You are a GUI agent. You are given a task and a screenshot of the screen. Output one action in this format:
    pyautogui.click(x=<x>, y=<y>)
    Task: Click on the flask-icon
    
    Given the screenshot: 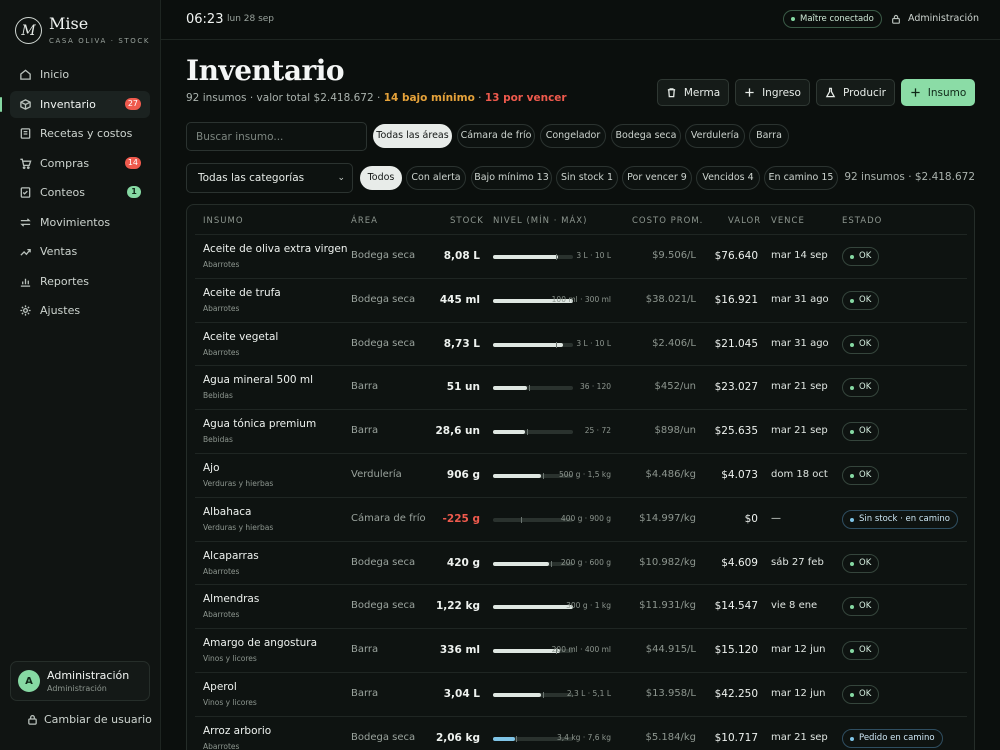 What is the action you would take?
    pyautogui.click(x=830, y=92)
    